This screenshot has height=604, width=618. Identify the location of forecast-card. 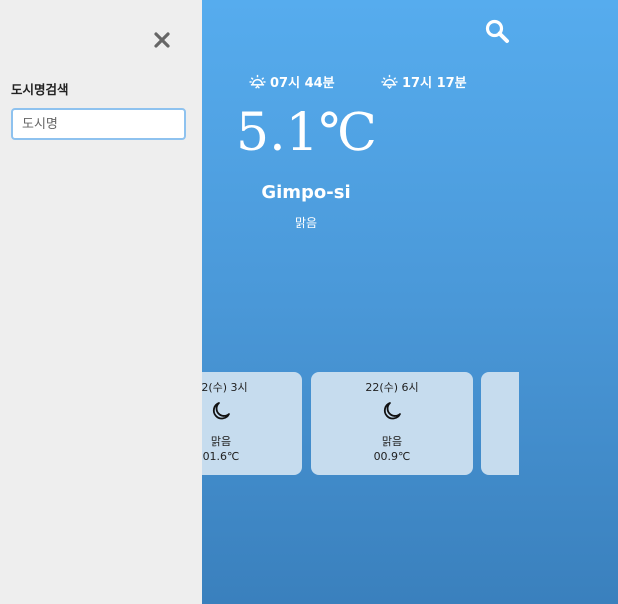
(500, 423).